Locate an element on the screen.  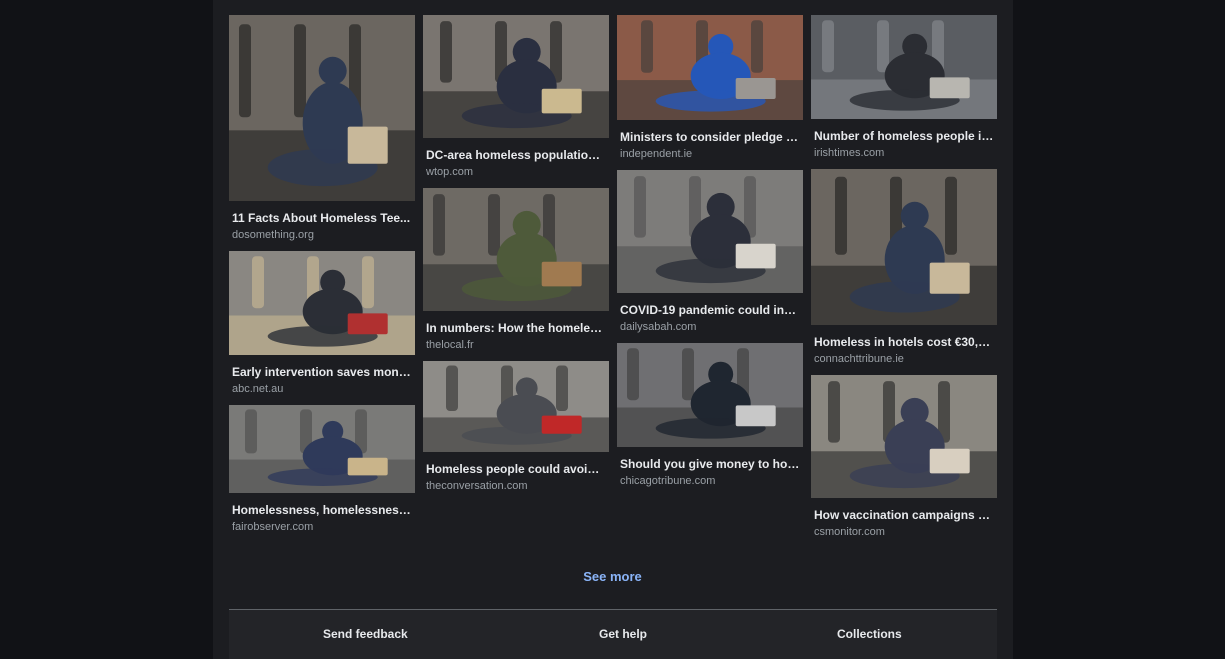
pedestrians-at-bus-stop-photo is located at coordinates (710, 395).